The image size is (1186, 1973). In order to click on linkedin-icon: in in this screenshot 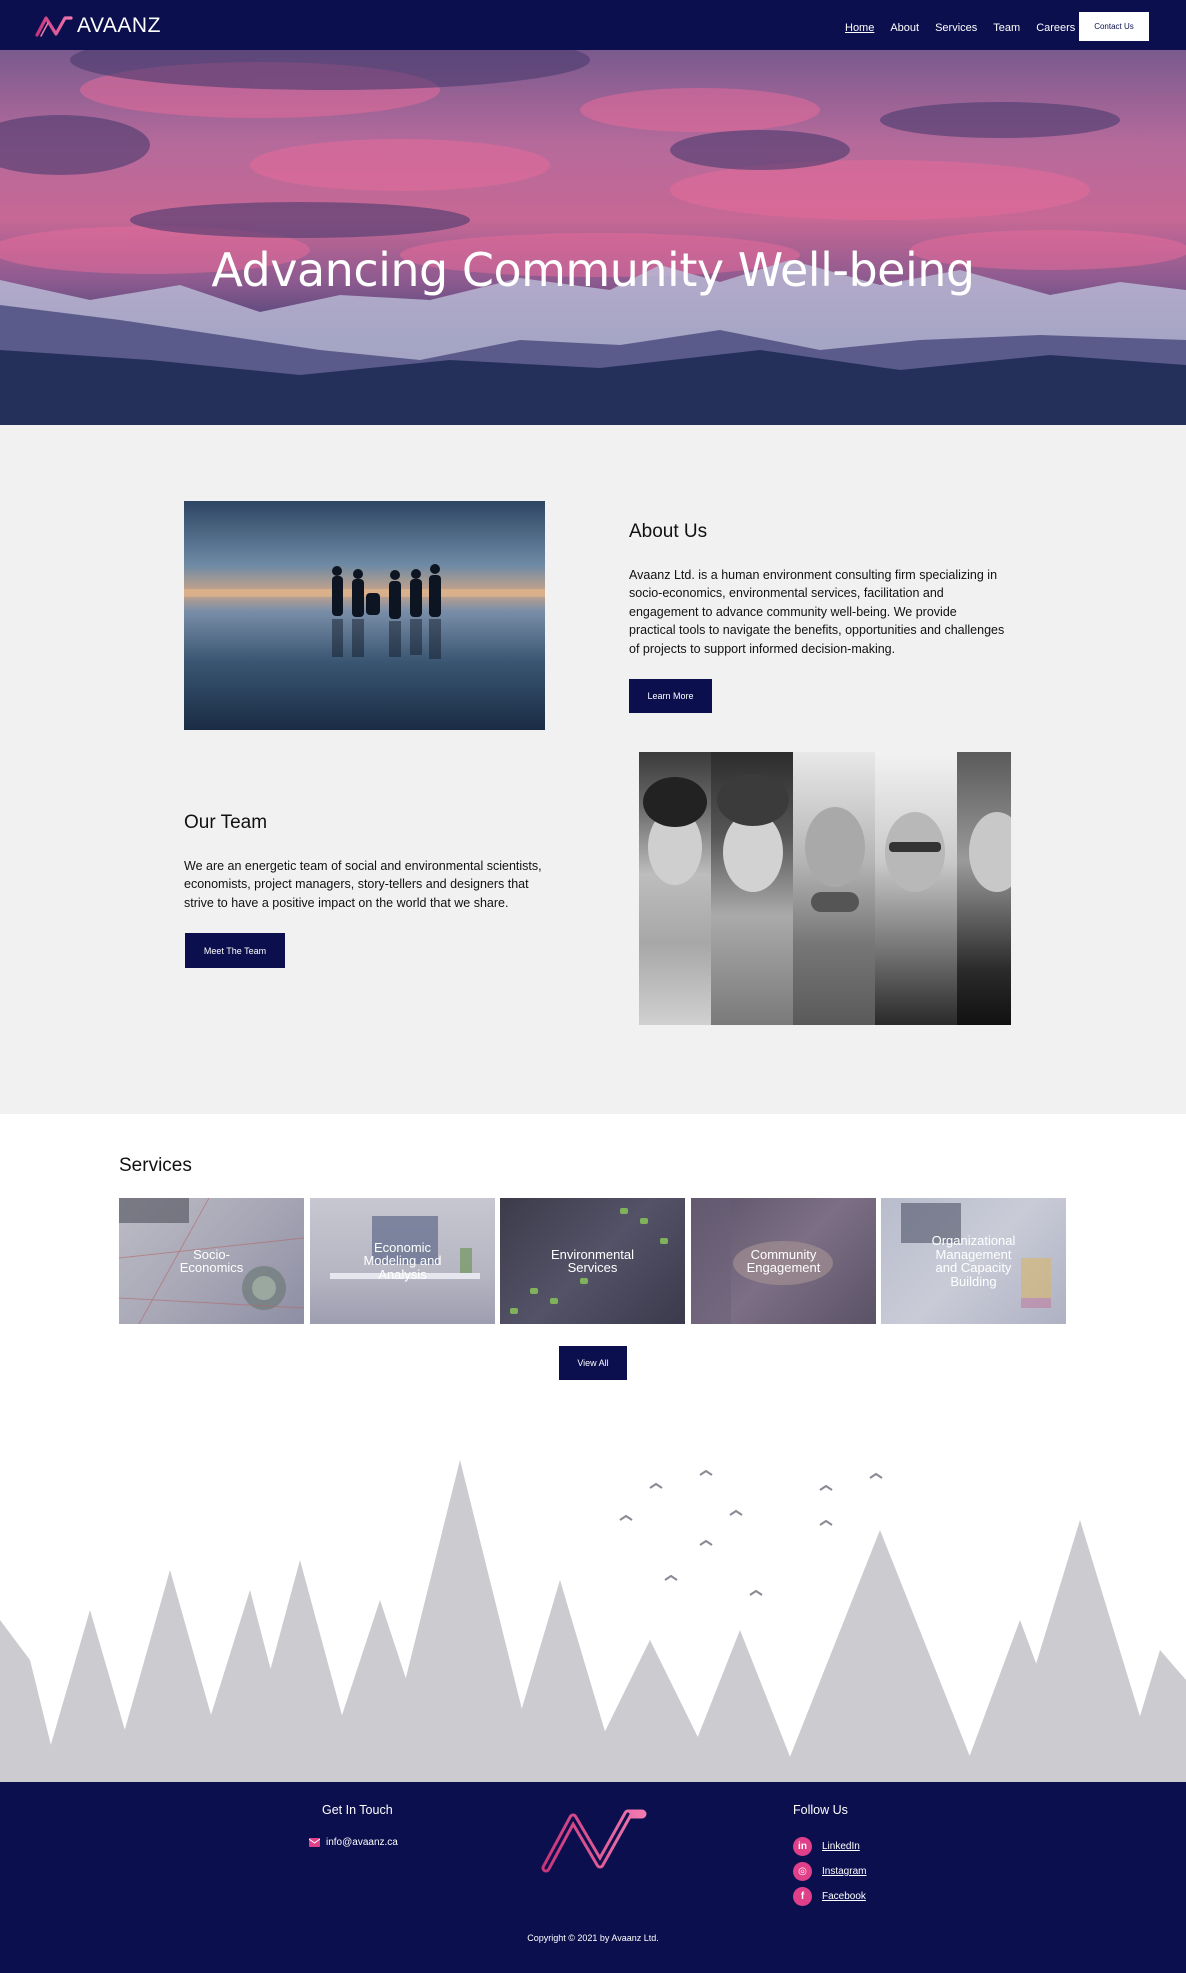, I will do `click(802, 1846)`.